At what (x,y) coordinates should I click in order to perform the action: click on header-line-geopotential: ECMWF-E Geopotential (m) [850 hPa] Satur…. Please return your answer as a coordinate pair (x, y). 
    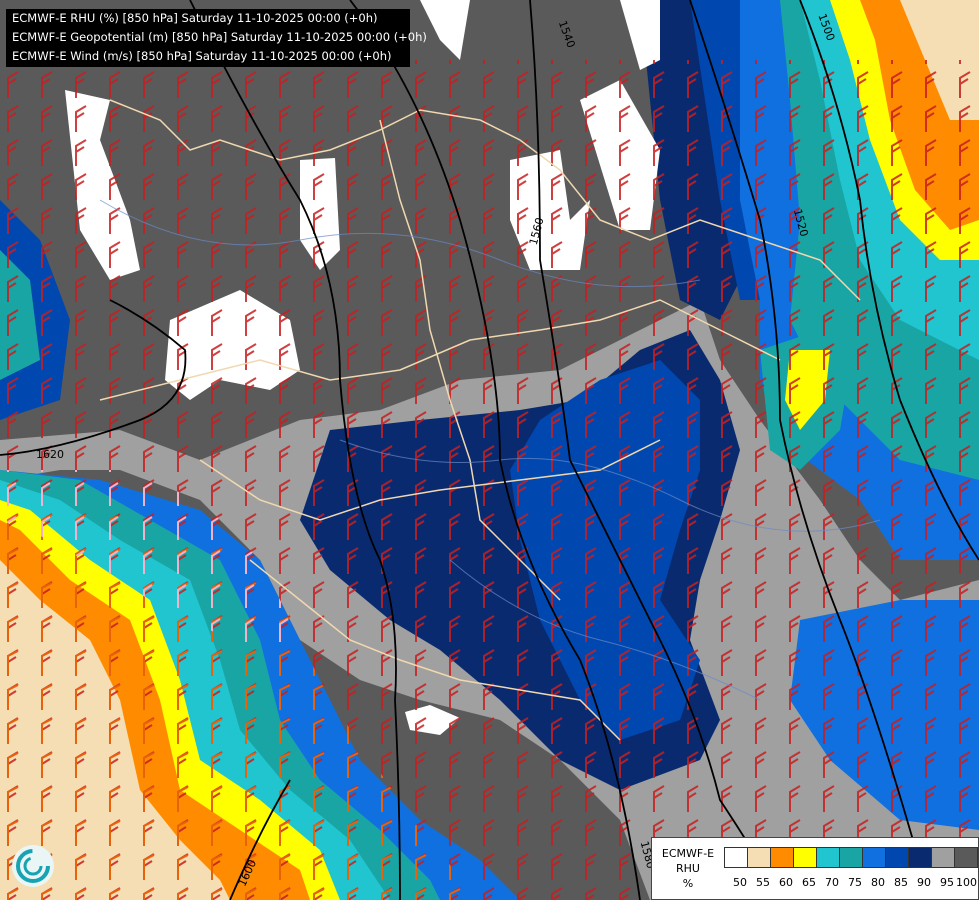
    Looking at the image, I should click on (219, 37).